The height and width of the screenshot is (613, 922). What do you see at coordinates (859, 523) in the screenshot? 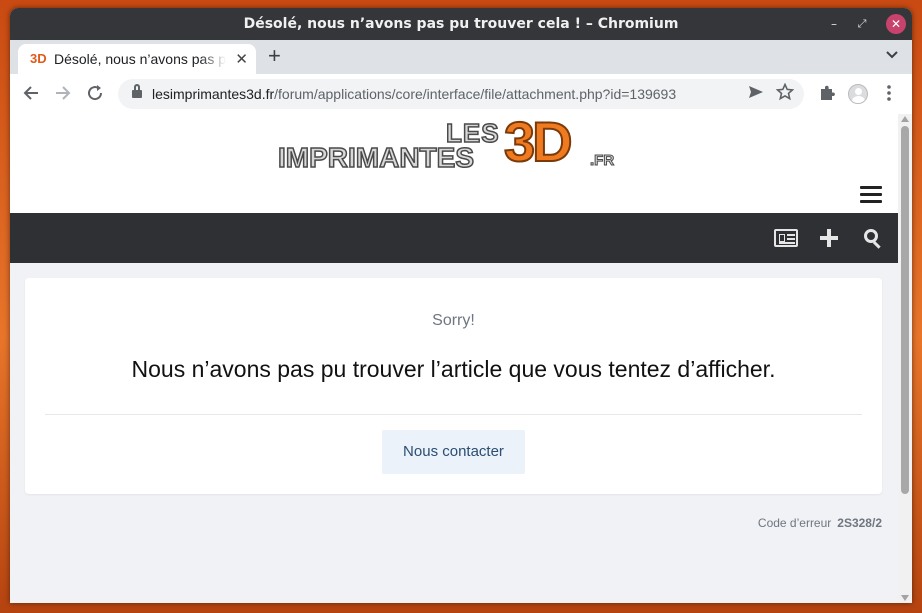
I see `error-code-value: 2S328/2` at bounding box center [859, 523].